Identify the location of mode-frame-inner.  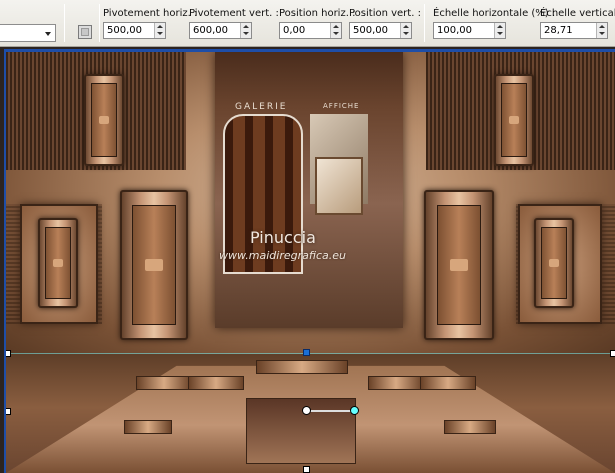
(85, 32).